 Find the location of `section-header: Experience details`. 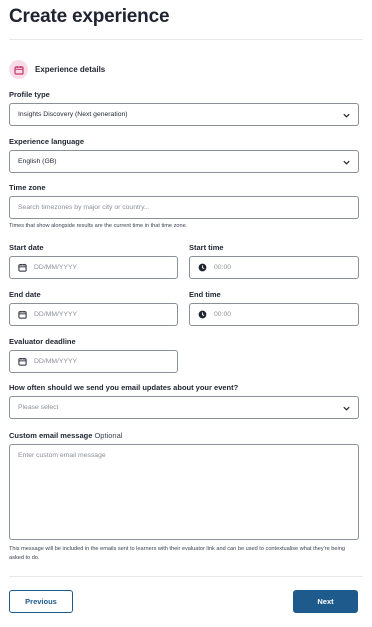

section-header: Experience details is located at coordinates (57, 69).